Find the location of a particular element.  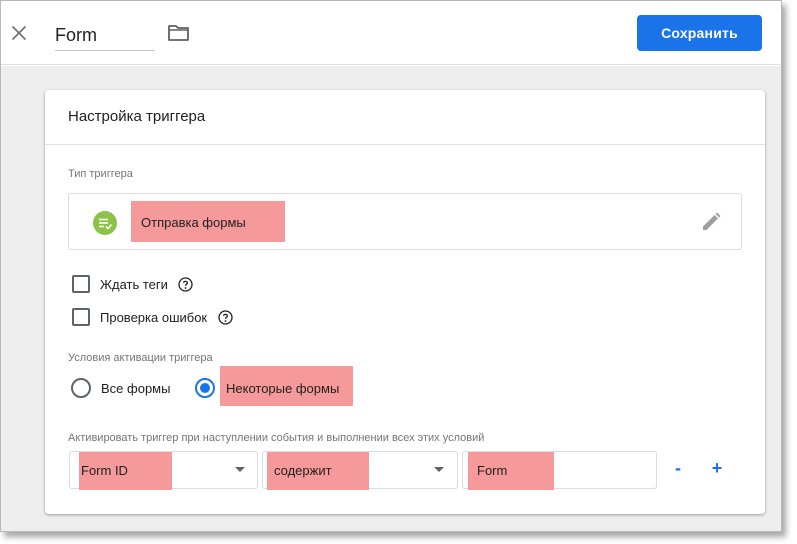

some-forms-label: Некоторые формы is located at coordinates (283, 388).